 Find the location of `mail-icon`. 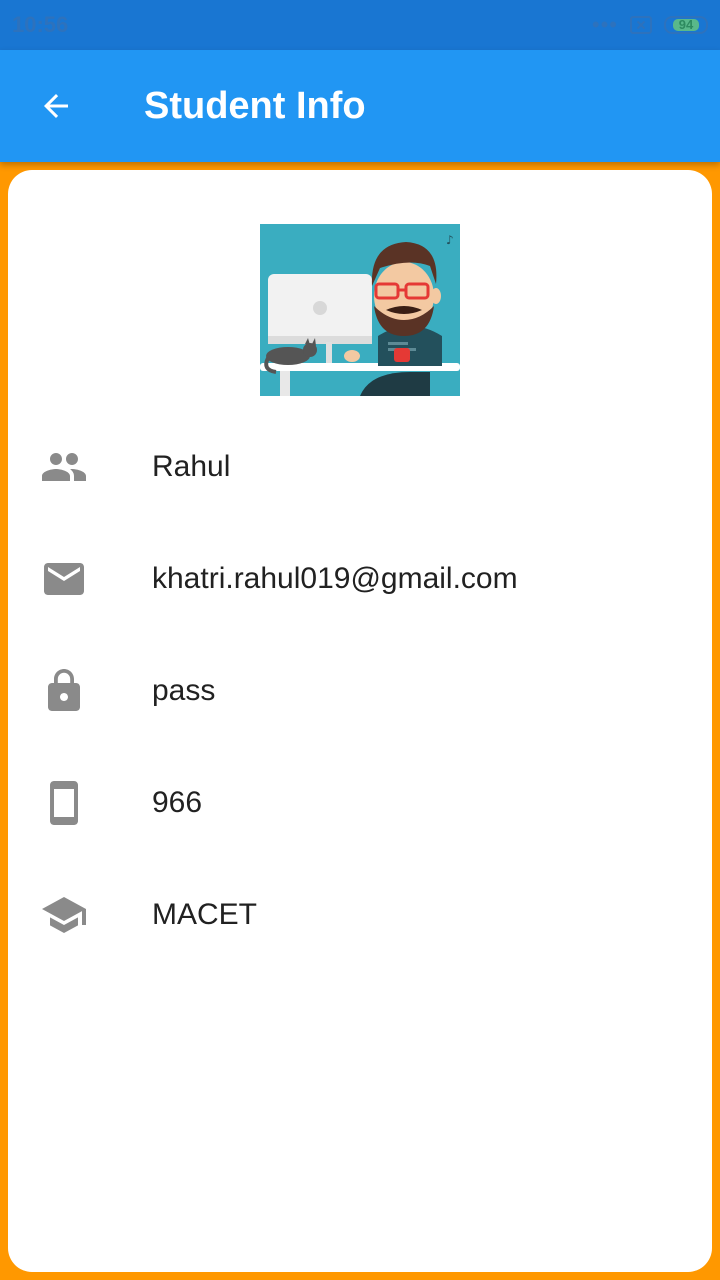

mail-icon is located at coordinates (64, 579).